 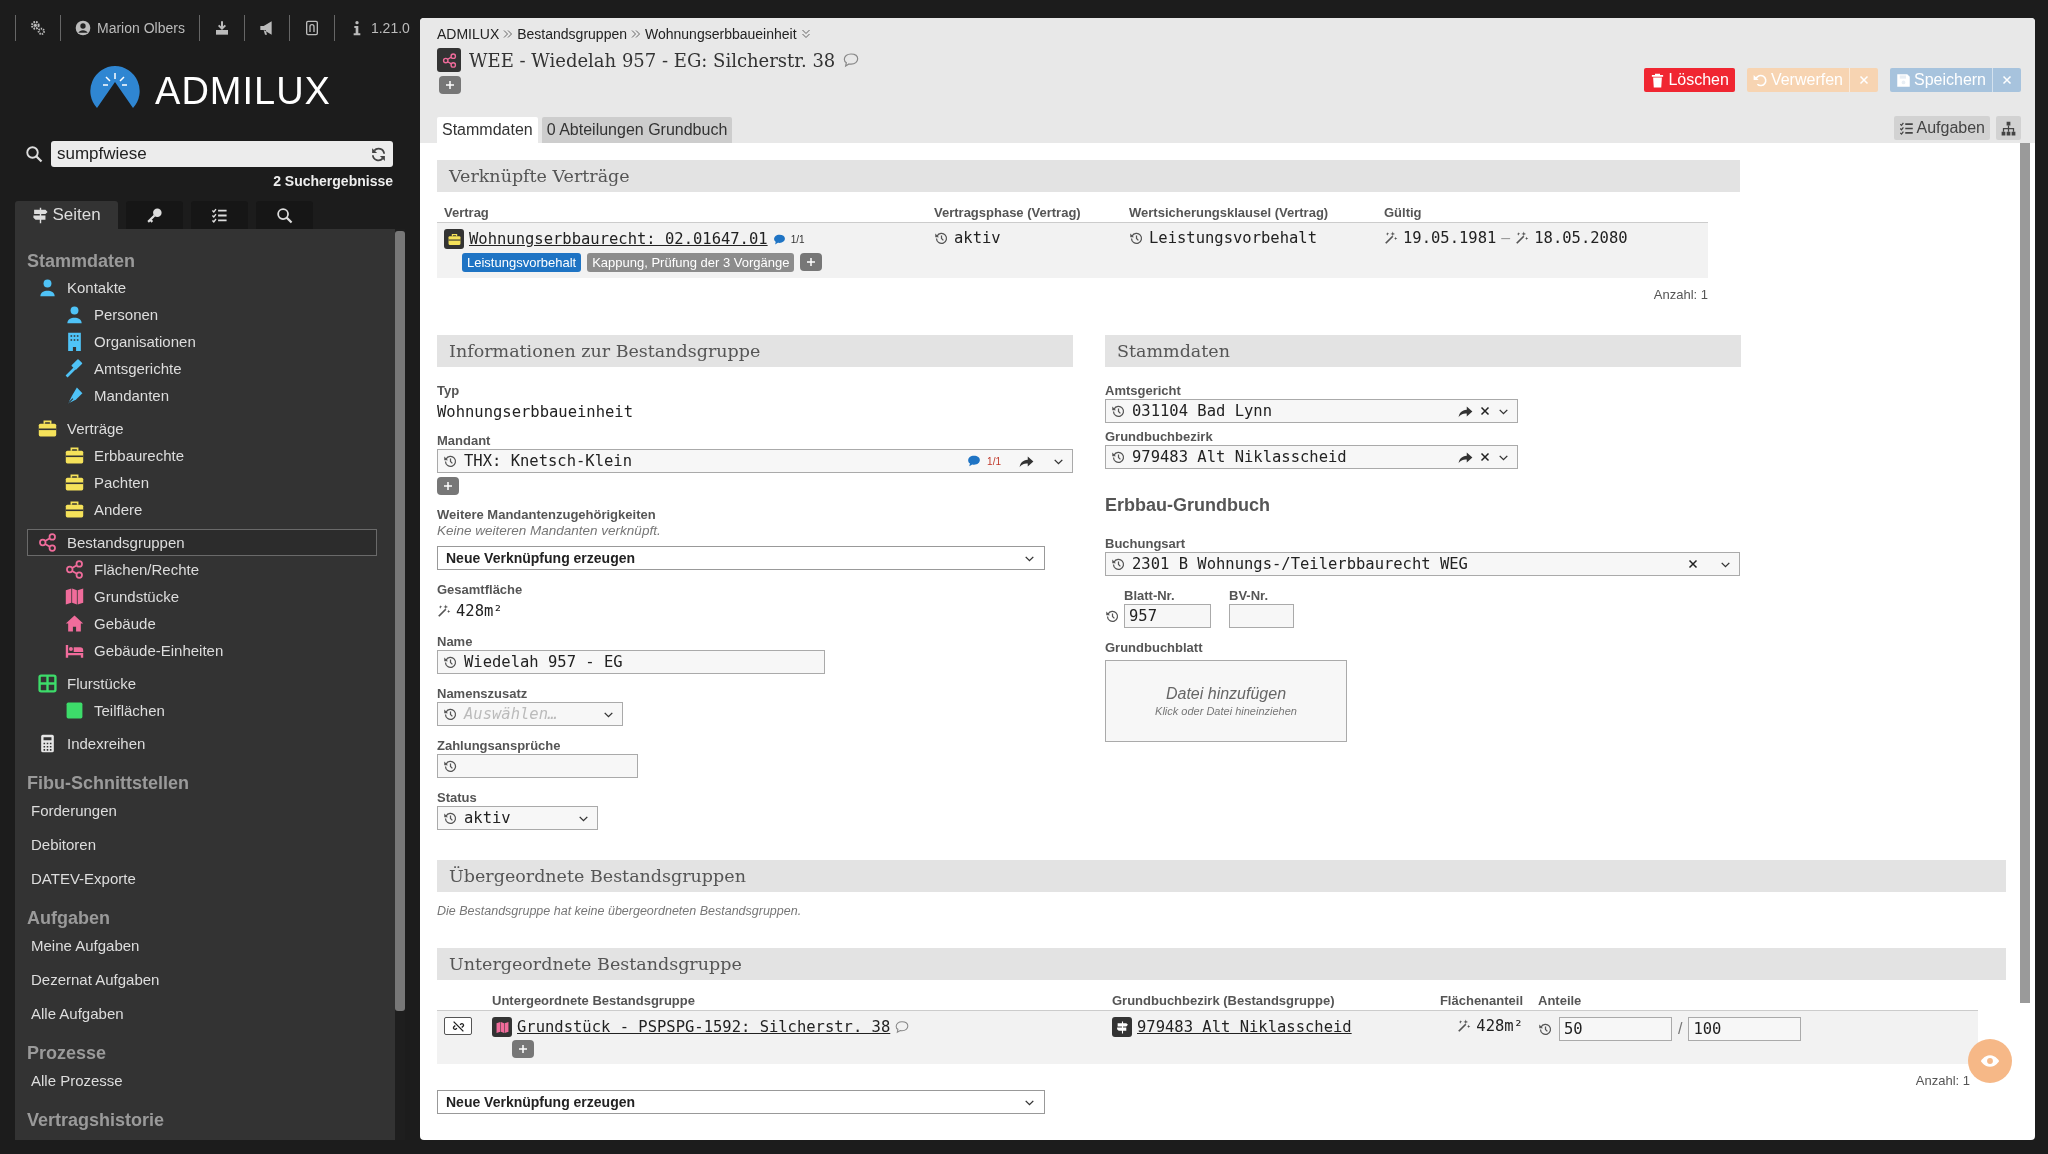 I want to click on field-label: Mandant, so click(x=464, y=441).